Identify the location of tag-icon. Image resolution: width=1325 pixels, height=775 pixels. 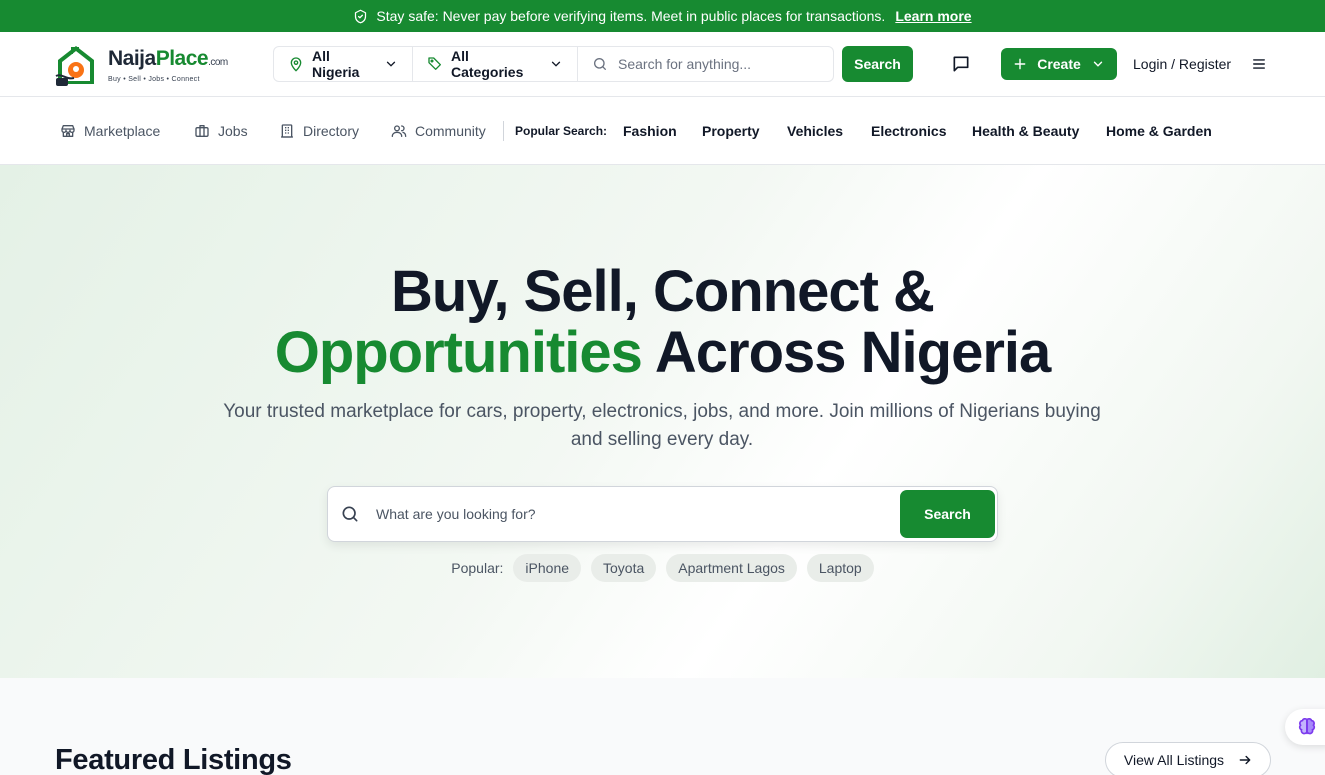
(435, 64).